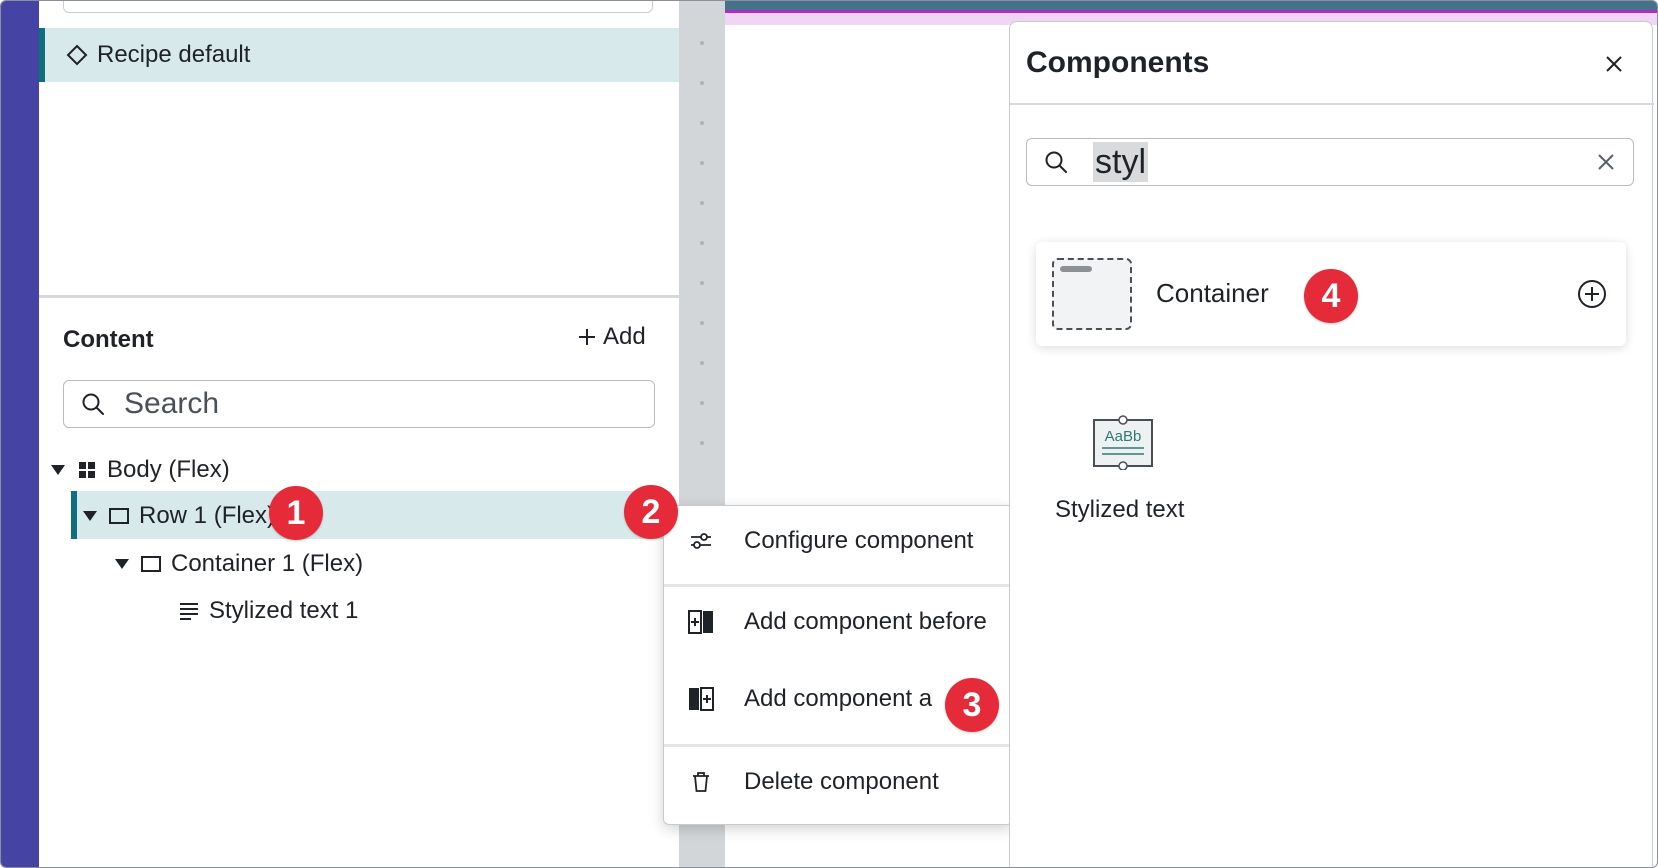 The image size is (1658, 868). I want to click on components-panel-divider, so click(1332, 104).